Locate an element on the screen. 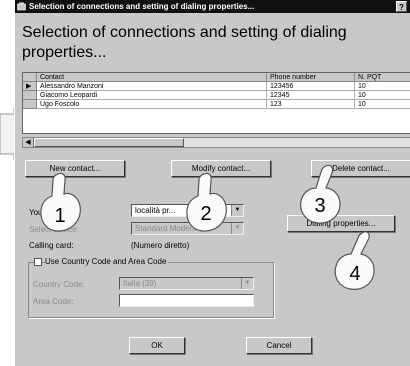 Image resolution: width=410 pixels, height=366 pixels. cancel-button: Cancel is located at coordinates (279, 345).